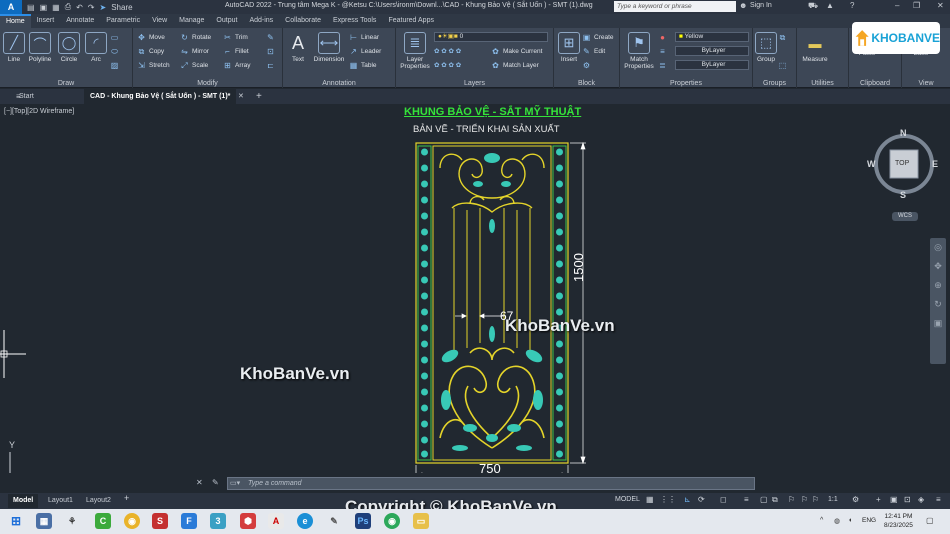  What do you see at coordinates (46, 21) in the screenshot?
I see `tab-insert: Insert` at bounding box center [46, 21].